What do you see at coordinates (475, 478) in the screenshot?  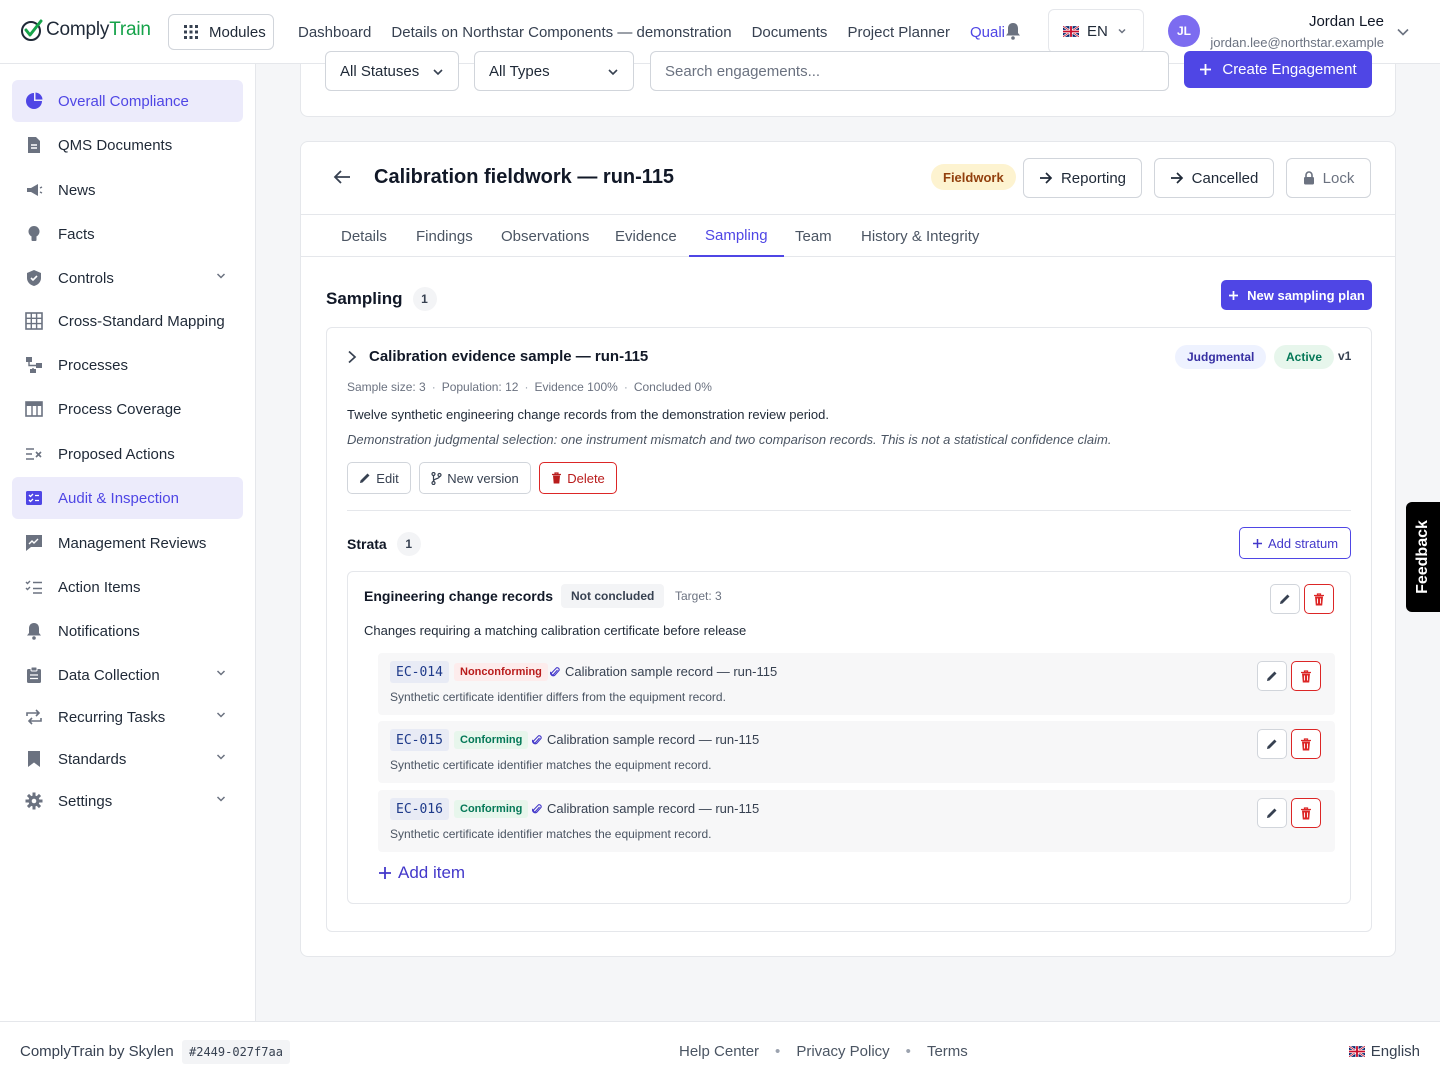 I see `new-version-button: New version` at bounding box center [475, 478].